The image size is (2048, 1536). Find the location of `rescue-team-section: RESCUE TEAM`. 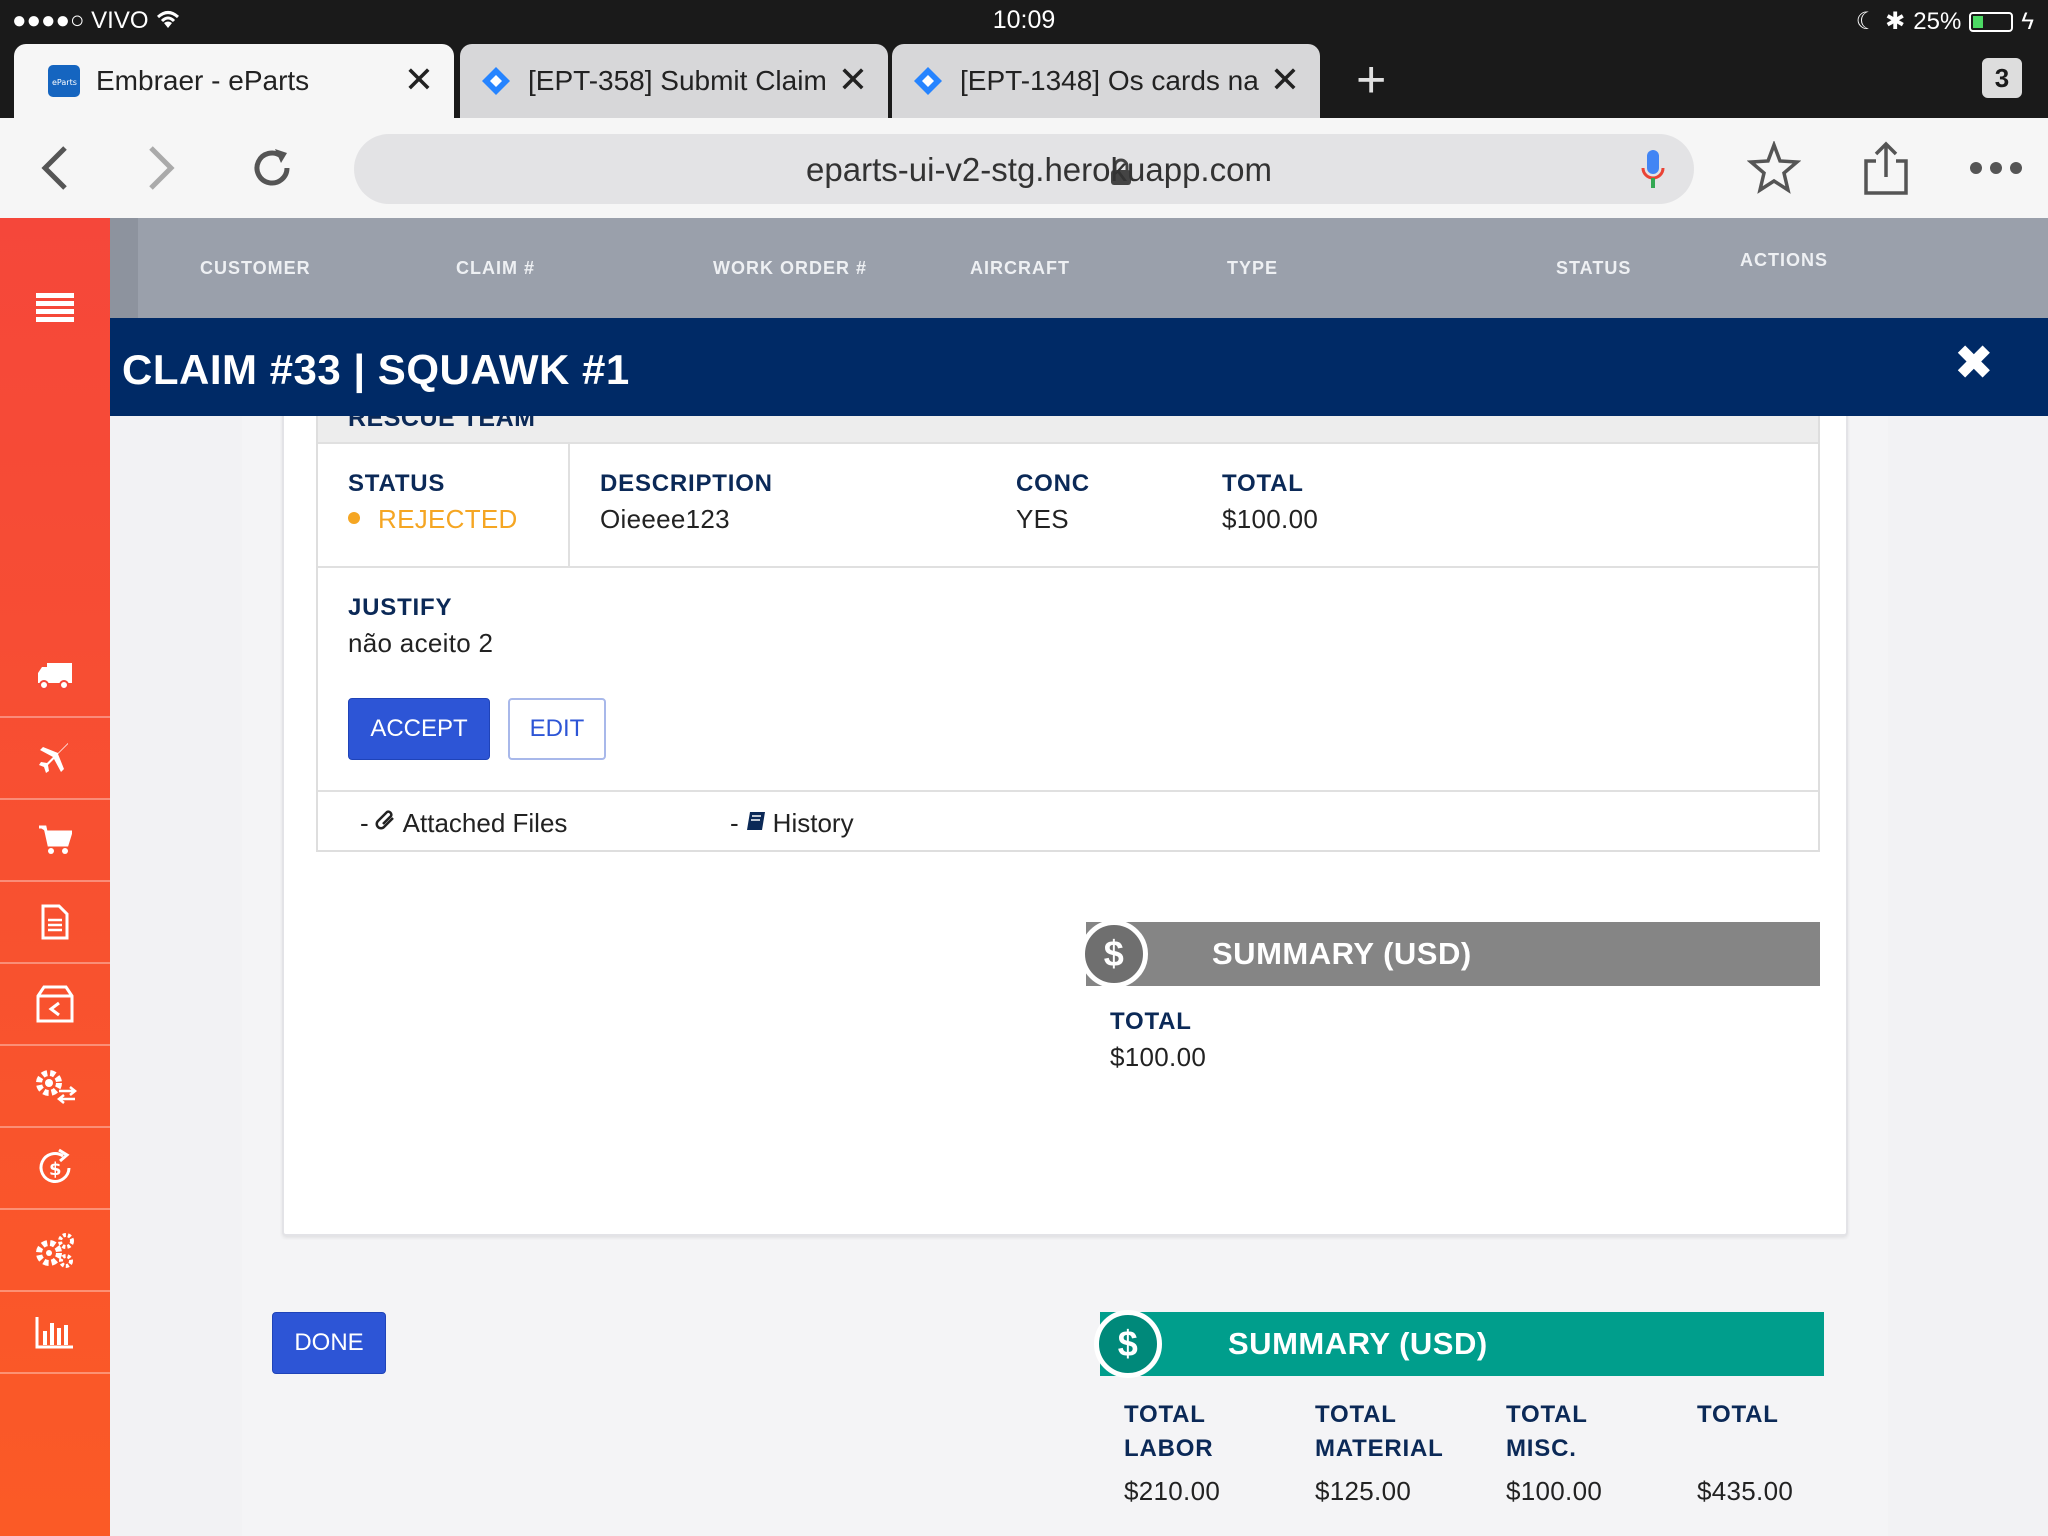

rescue-team-section: RESCUE TEAM is located at coordinates (1068, 430).